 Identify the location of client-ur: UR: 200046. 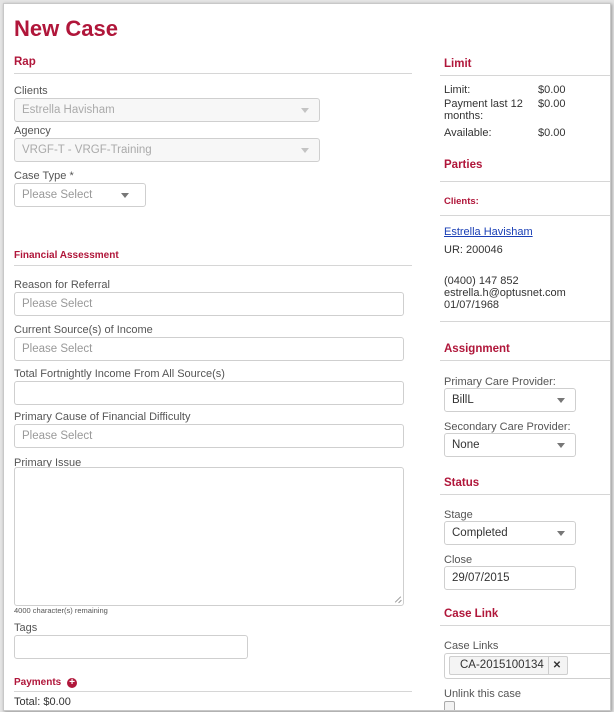
(473, 250).